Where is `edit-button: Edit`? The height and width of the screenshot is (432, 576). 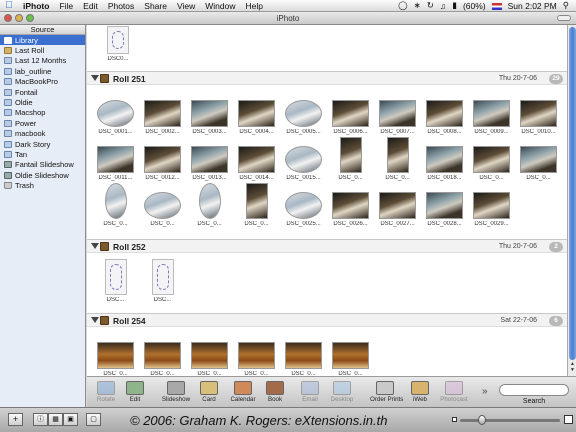 edit-button: Edit is located at coordinates (135, 394).